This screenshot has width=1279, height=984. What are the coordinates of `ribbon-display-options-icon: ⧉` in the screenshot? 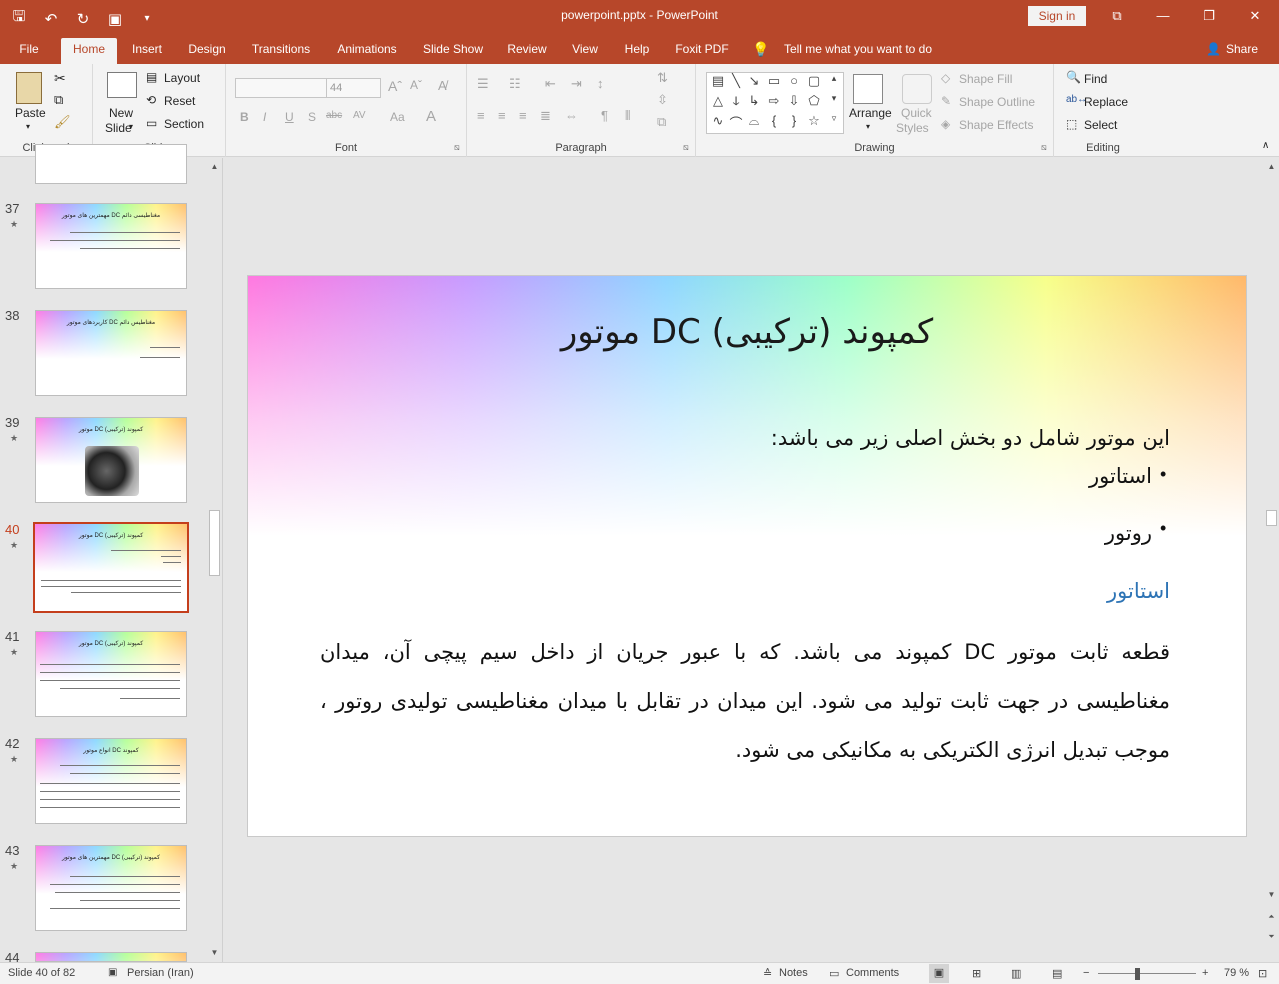 It's located at (1117, 16).